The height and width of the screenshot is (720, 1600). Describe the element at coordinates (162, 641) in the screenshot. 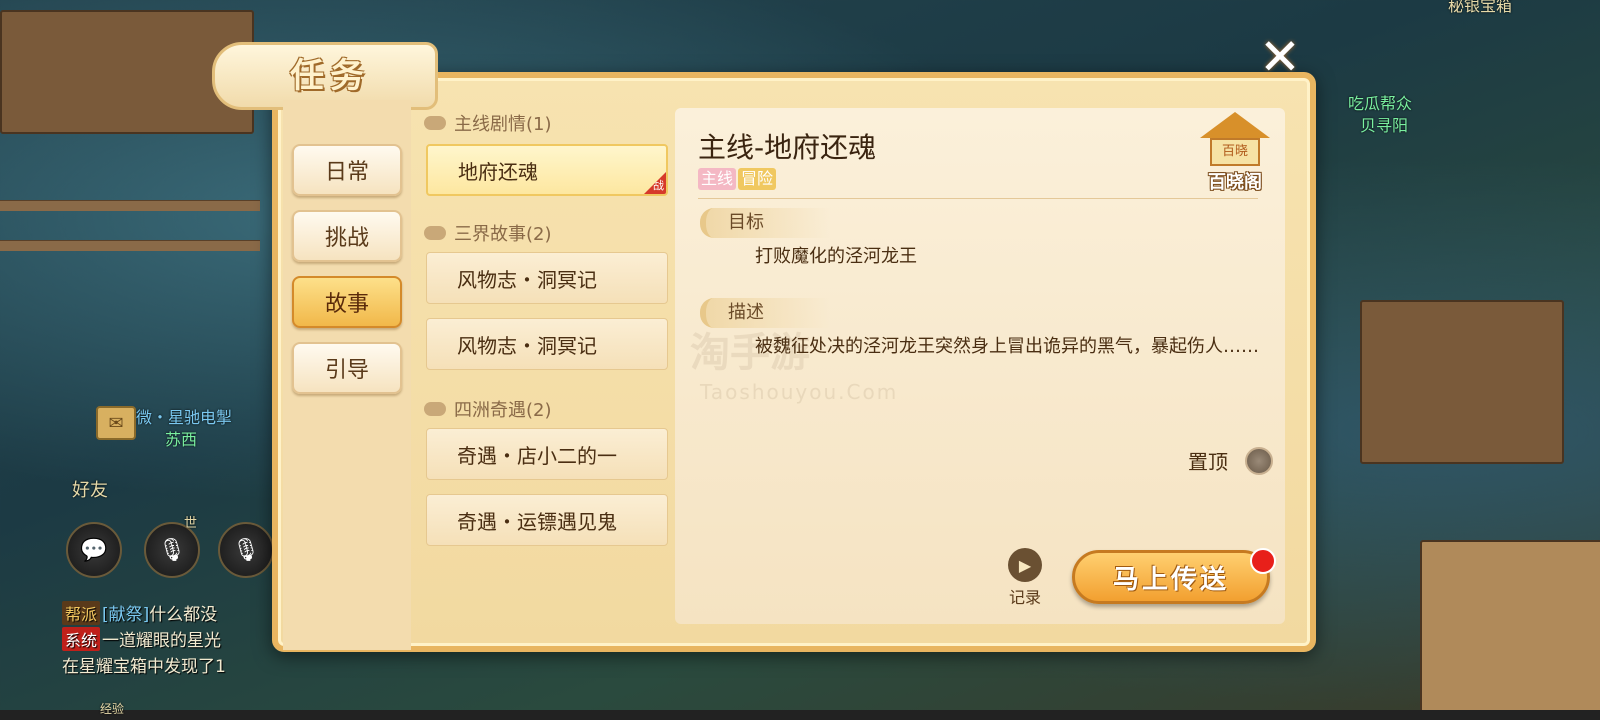

I see `chat-text: 一道耀眼的星光` at that location.